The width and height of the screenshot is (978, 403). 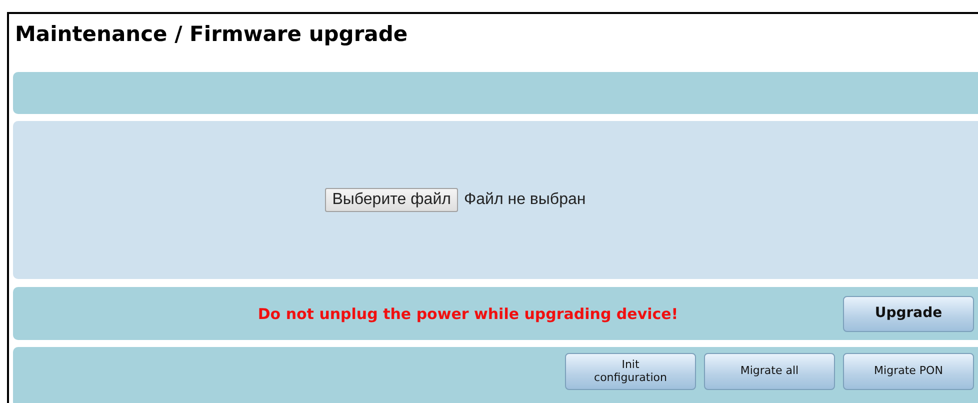 What do you see at coordinates (391, 200) in the screenshot?
I see `choose-file-button: Выберите файл` at bounding box center [391, 200].